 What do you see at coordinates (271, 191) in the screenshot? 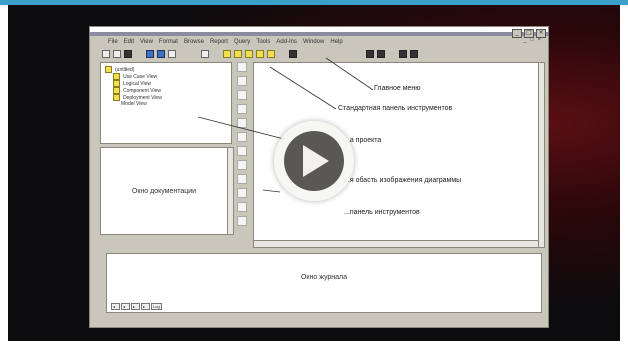
I see `diagram-toolbar-callout-line` at bounding box center [271, 191].